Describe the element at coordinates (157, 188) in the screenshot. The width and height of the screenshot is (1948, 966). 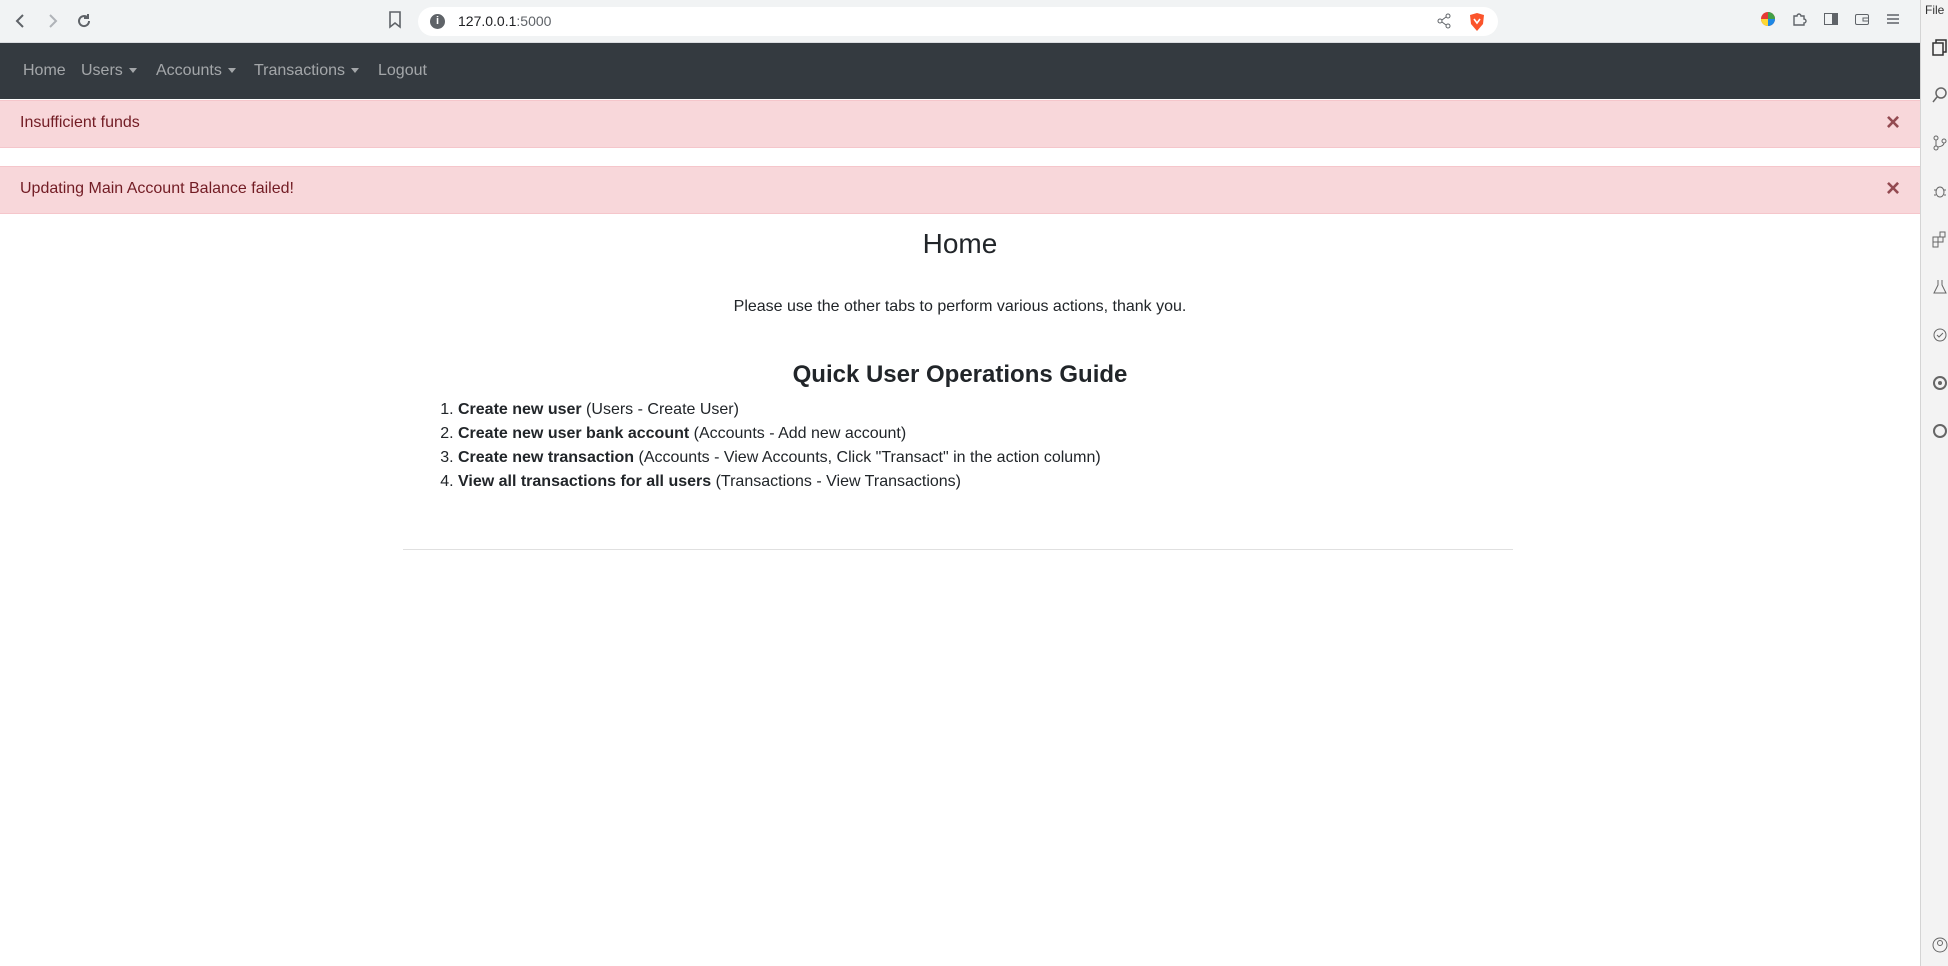
I see `alert-message: Updating Main Account Balance failed!` at that location.